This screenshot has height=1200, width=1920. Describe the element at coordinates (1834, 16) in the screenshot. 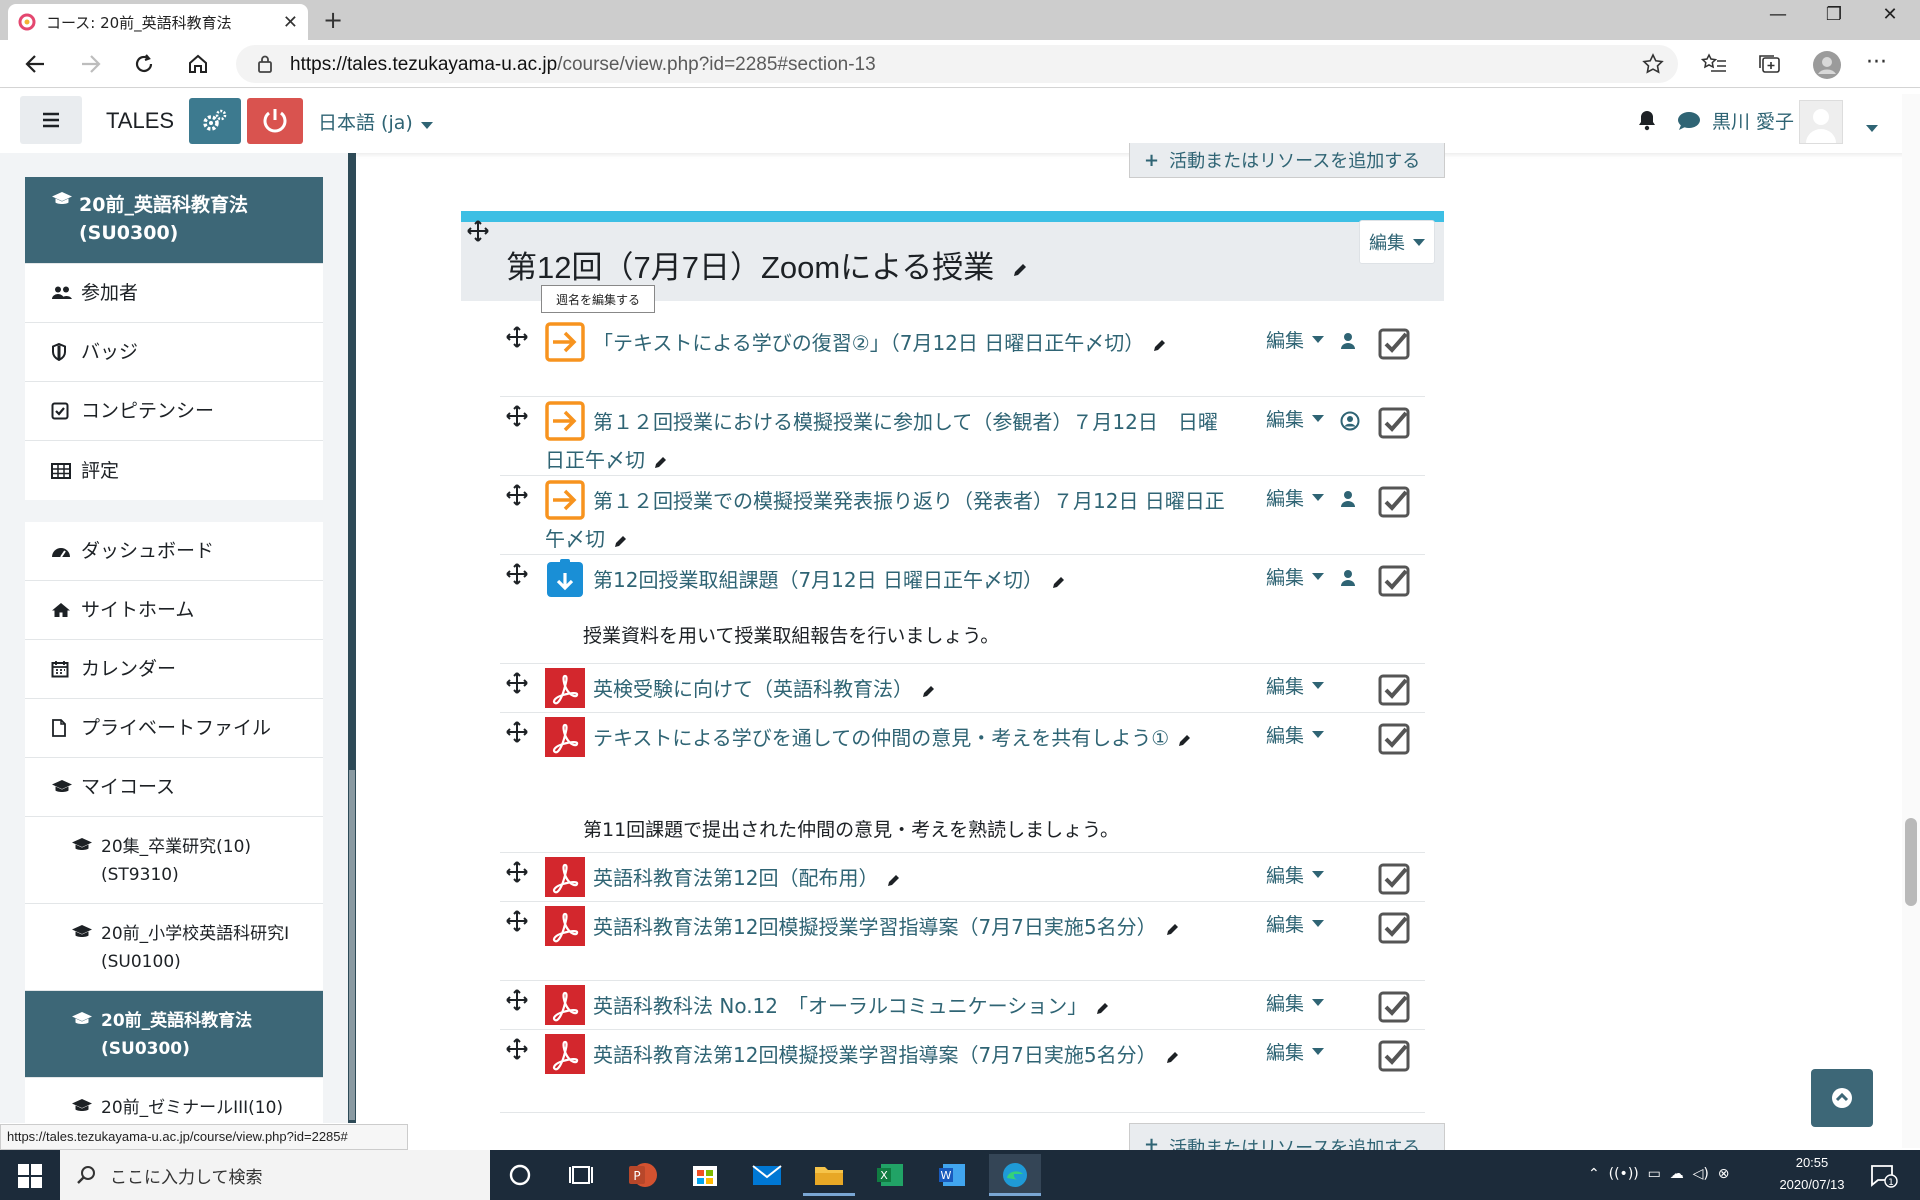

I see `maximize-button: ❐` at that location.